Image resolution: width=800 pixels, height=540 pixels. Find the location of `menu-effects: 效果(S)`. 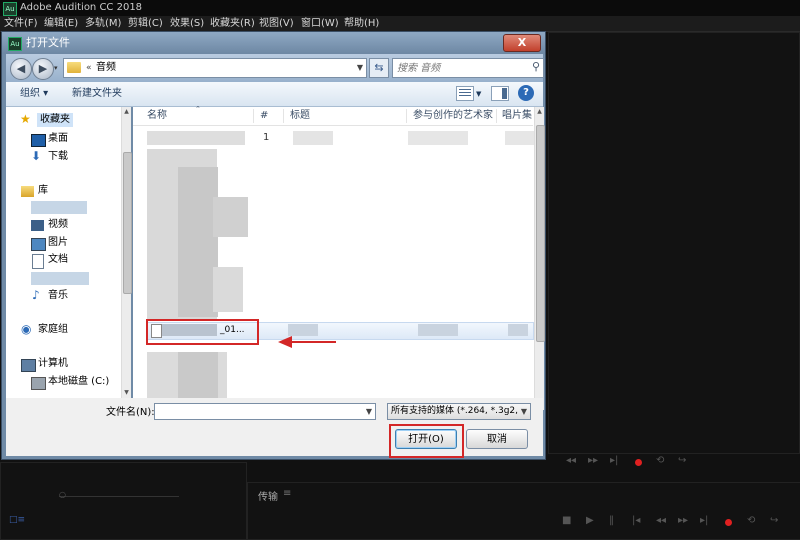

menu-effects: 效果(S) is located at coordinates (187, 23).